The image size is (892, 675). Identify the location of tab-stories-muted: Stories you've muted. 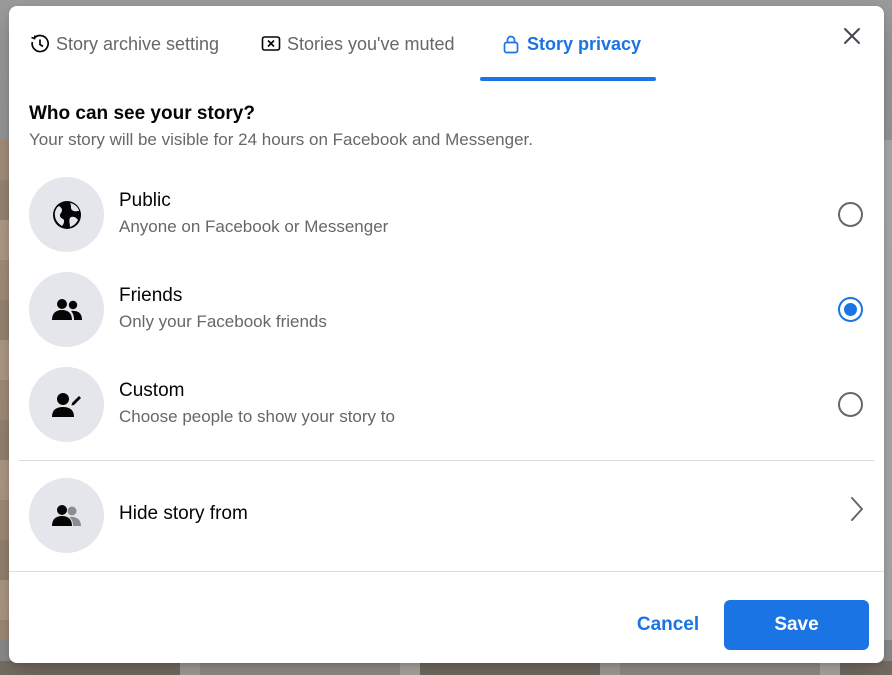
(358, 44).